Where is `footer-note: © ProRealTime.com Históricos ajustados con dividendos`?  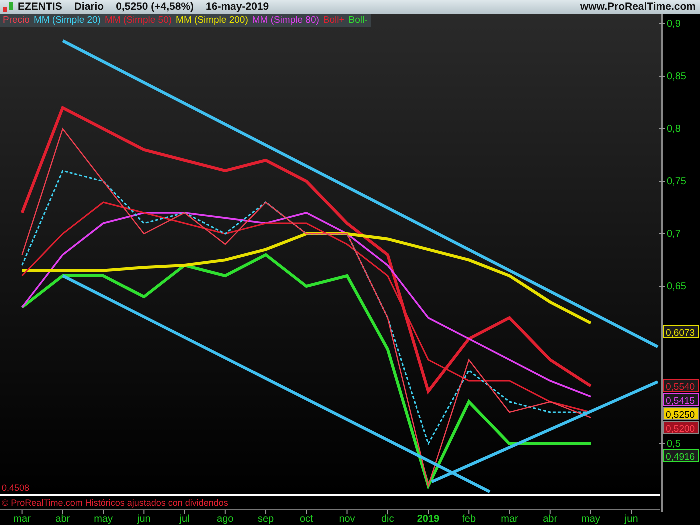
footer-note: © ProRealTime.com Históricos ajustados con dividendos is located at coordinates (115, 503).